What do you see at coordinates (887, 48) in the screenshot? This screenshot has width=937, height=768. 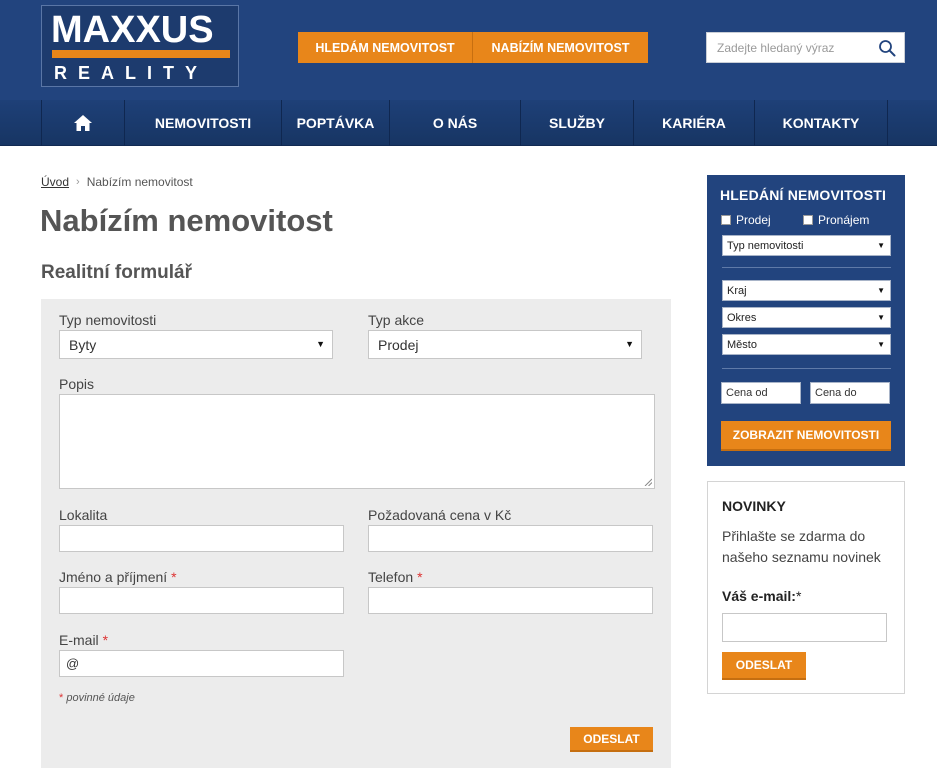 I see `search-icon` at bounding box center [887, 48].